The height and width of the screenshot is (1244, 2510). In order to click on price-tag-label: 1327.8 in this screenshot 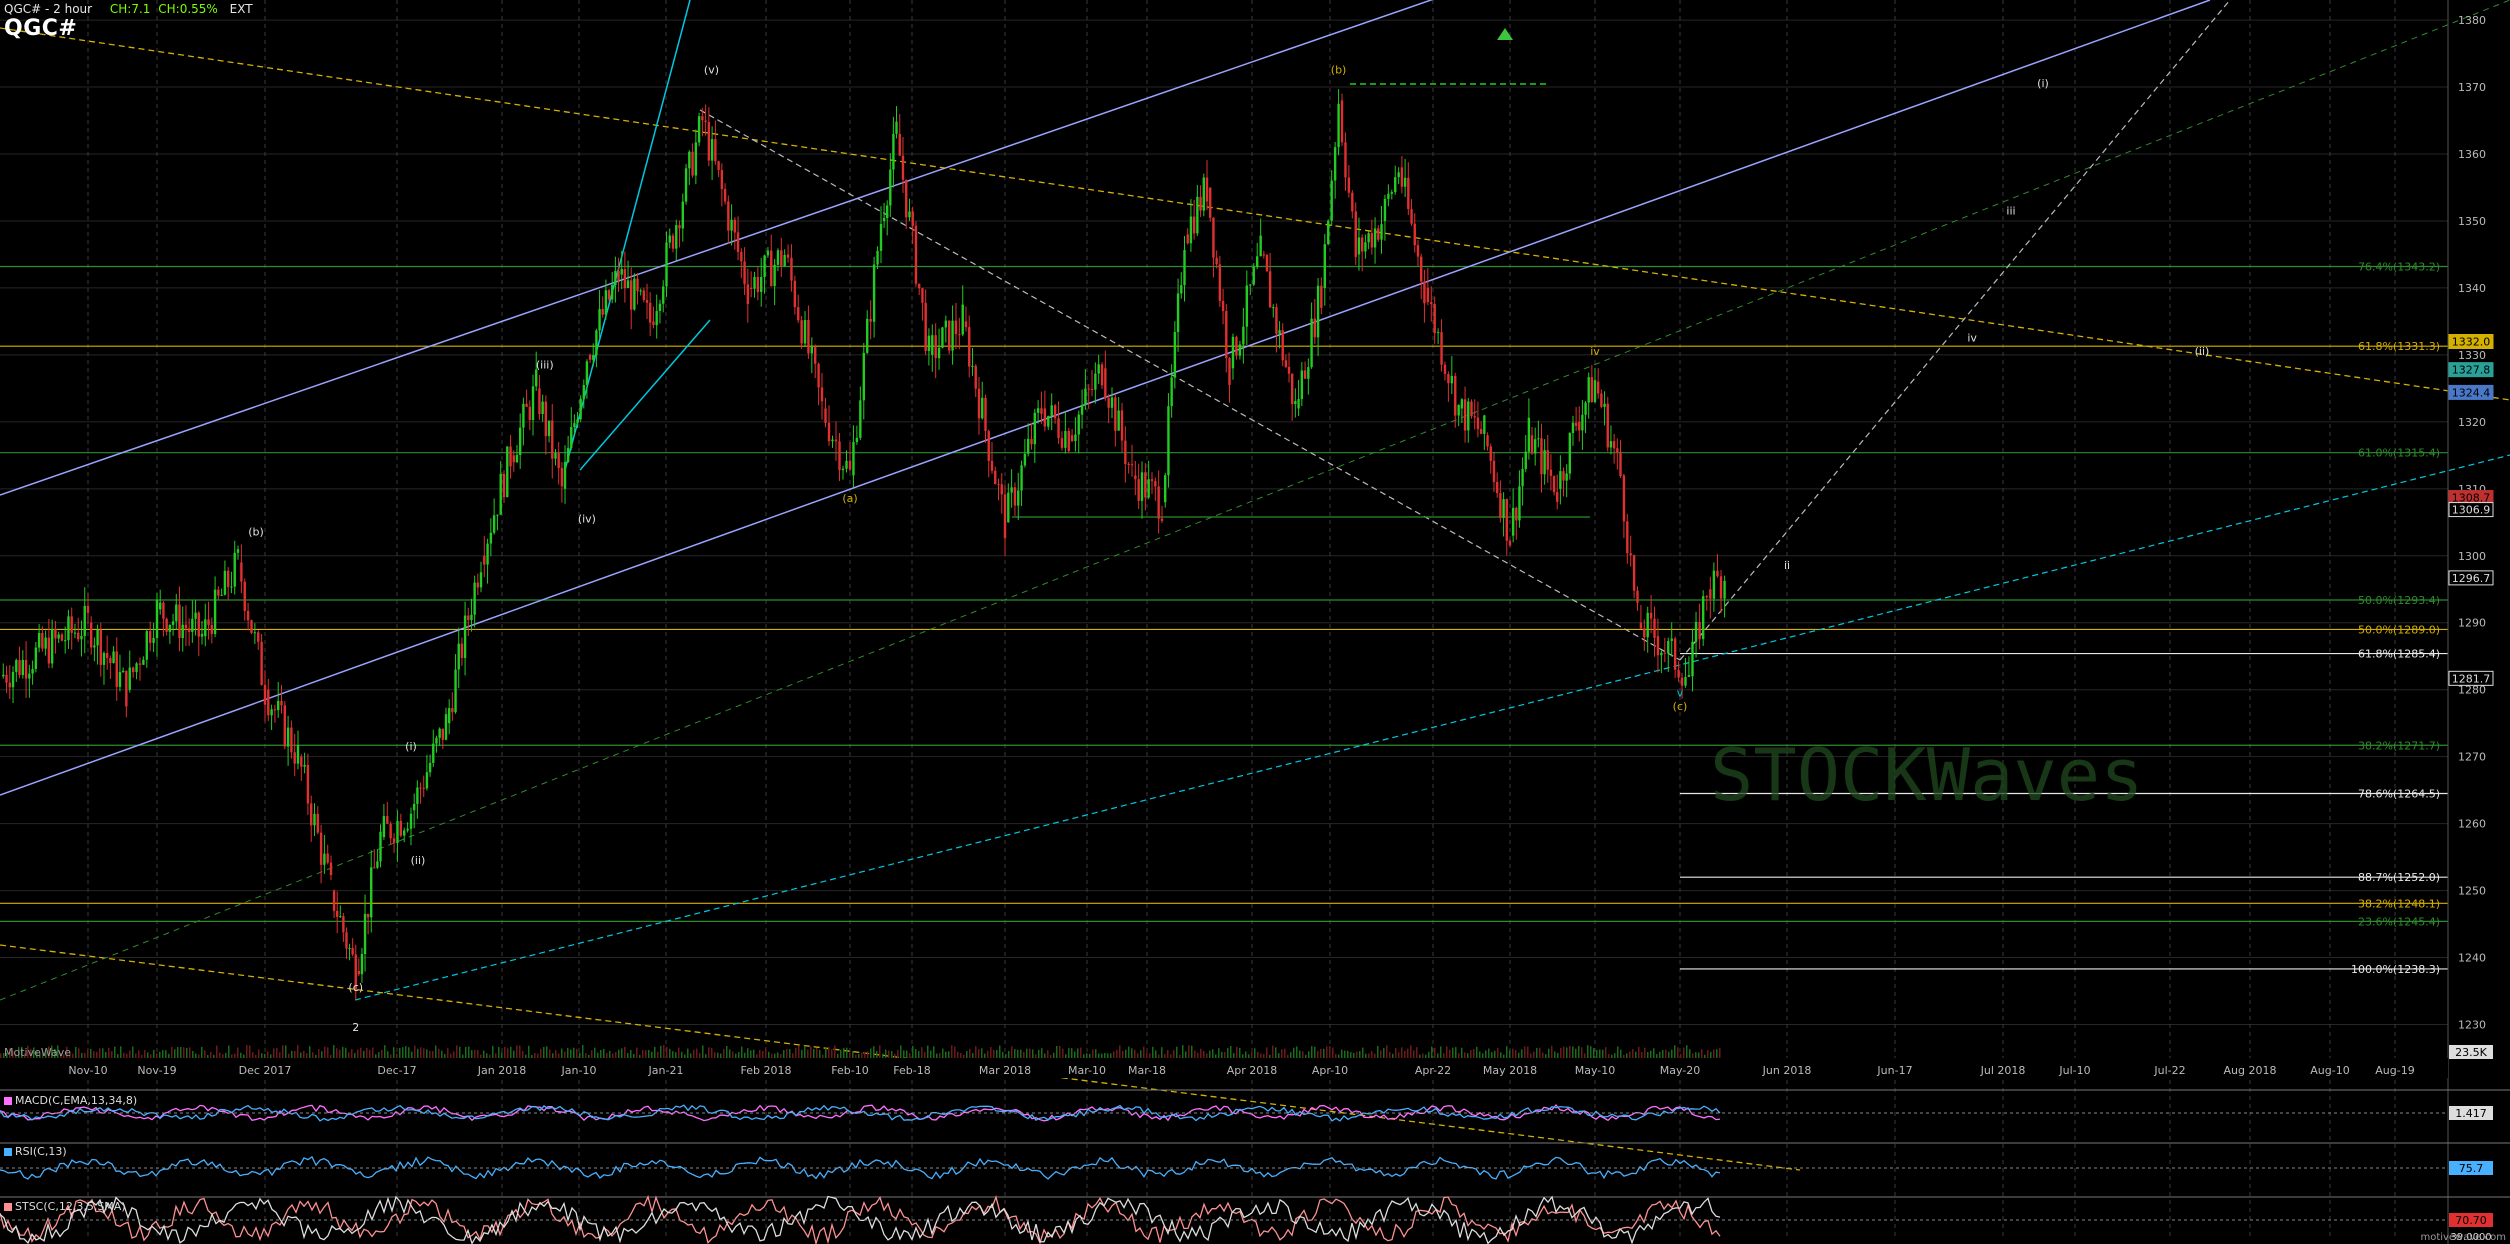, I will do `click(2471, 370)`.